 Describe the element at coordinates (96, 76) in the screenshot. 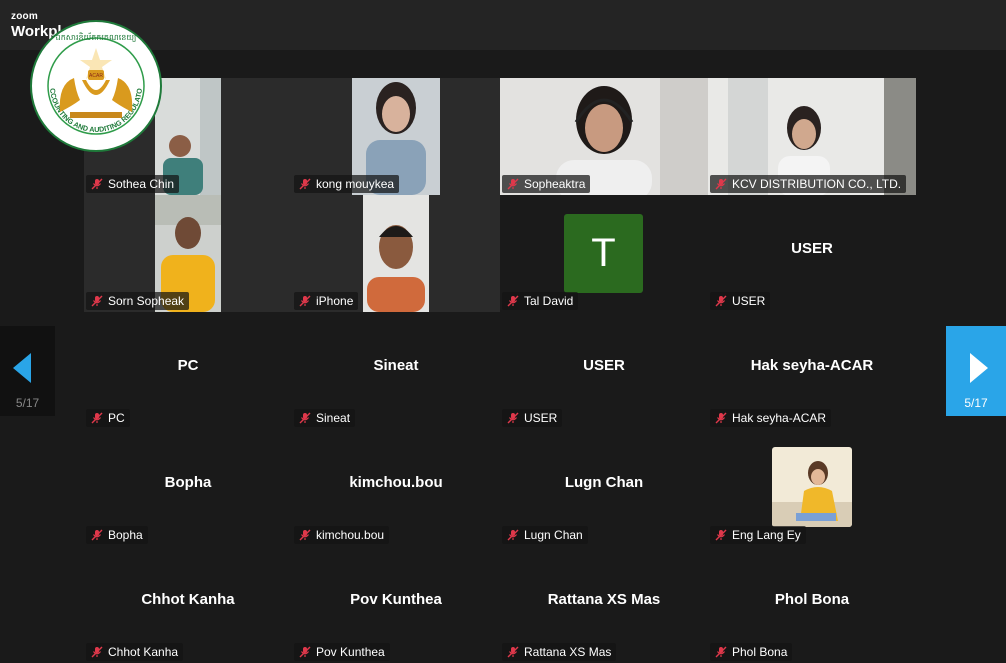

I see `svg-text: ACAR` at that location.